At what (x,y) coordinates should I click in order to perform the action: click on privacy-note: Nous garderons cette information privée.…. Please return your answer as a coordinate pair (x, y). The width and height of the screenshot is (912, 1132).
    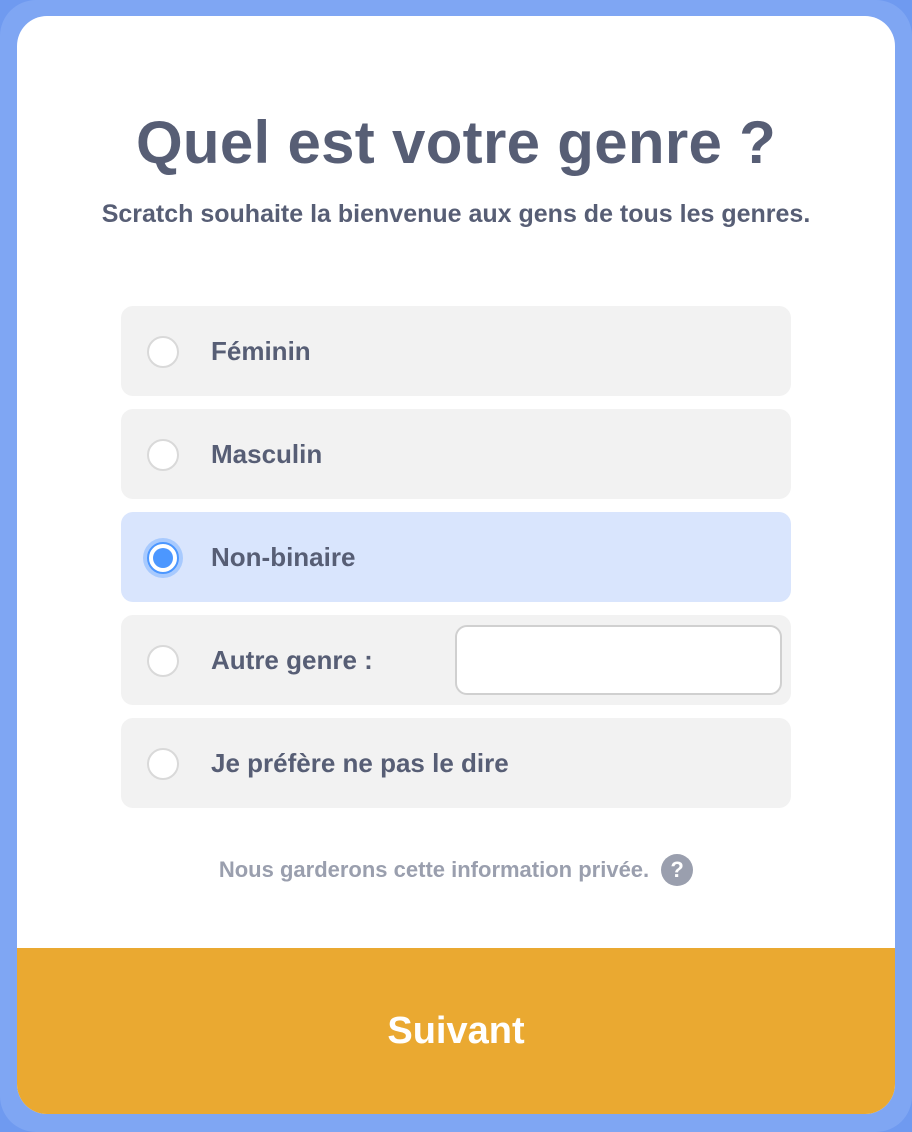
    Looking at the image, I should click on (456, 870).